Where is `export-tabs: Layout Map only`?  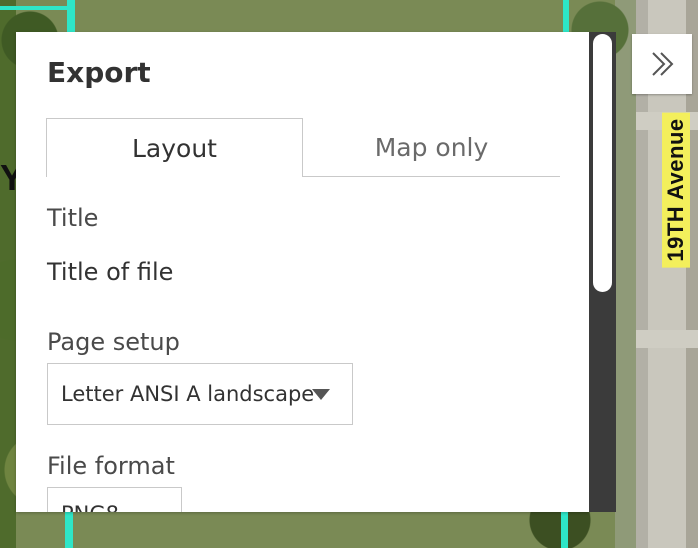 export-tabs: Layout Map only is located at coordinates (303, 147).